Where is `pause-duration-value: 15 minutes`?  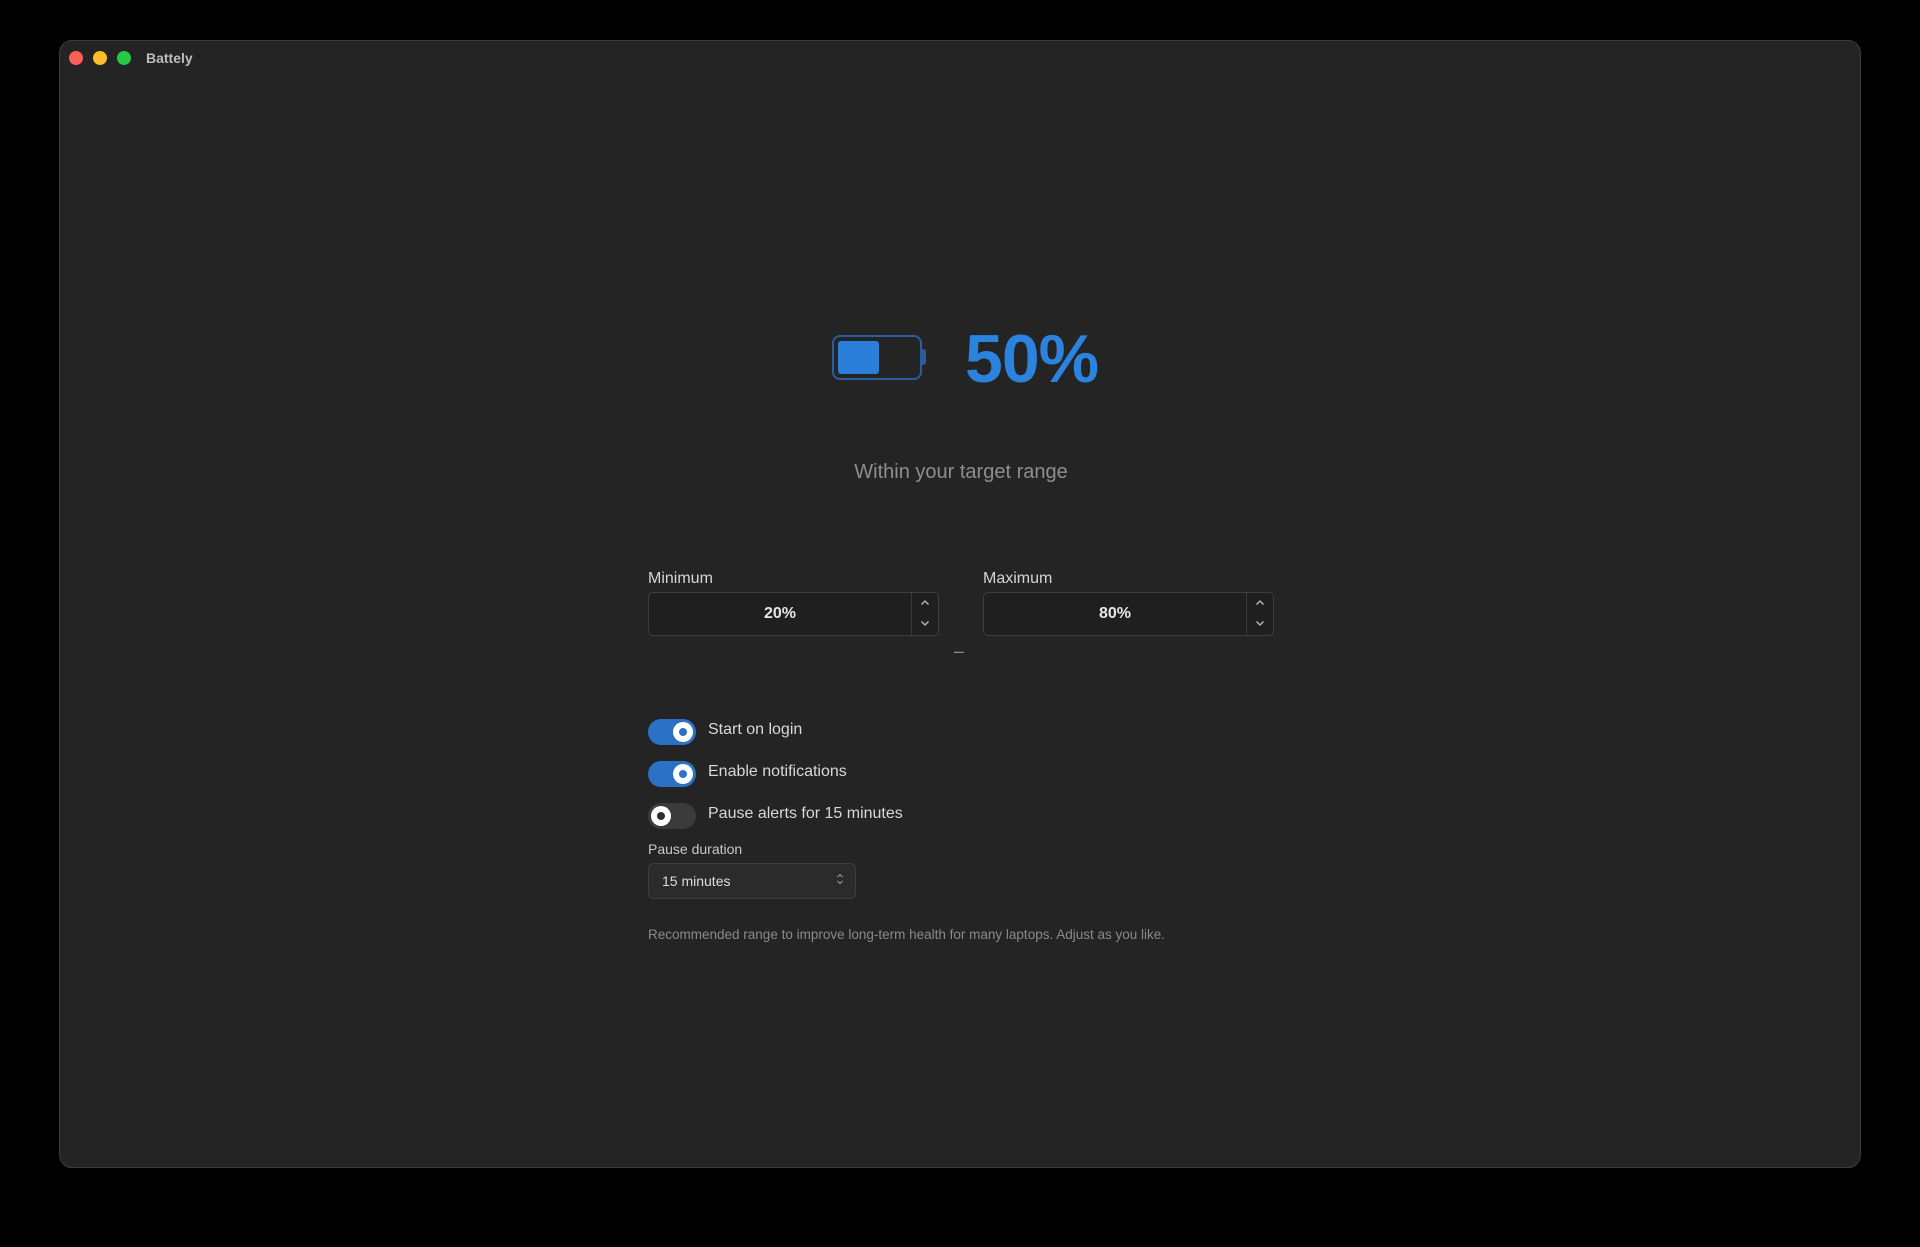
pause-duration-value: 15 minutes is located at coordinates (696, 881).